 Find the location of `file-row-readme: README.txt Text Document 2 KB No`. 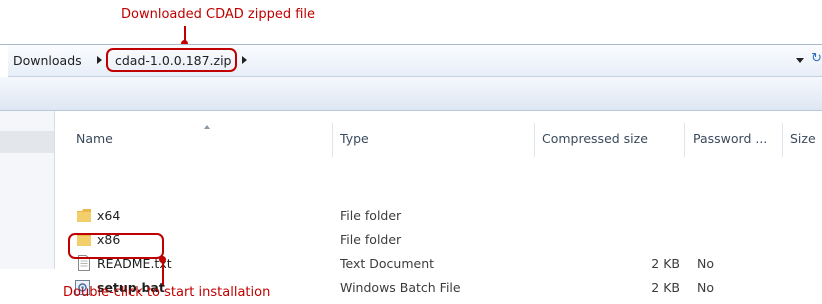

file-row-readme: README.txt Text Document 2 KB No is located at coordinates (439, 264).